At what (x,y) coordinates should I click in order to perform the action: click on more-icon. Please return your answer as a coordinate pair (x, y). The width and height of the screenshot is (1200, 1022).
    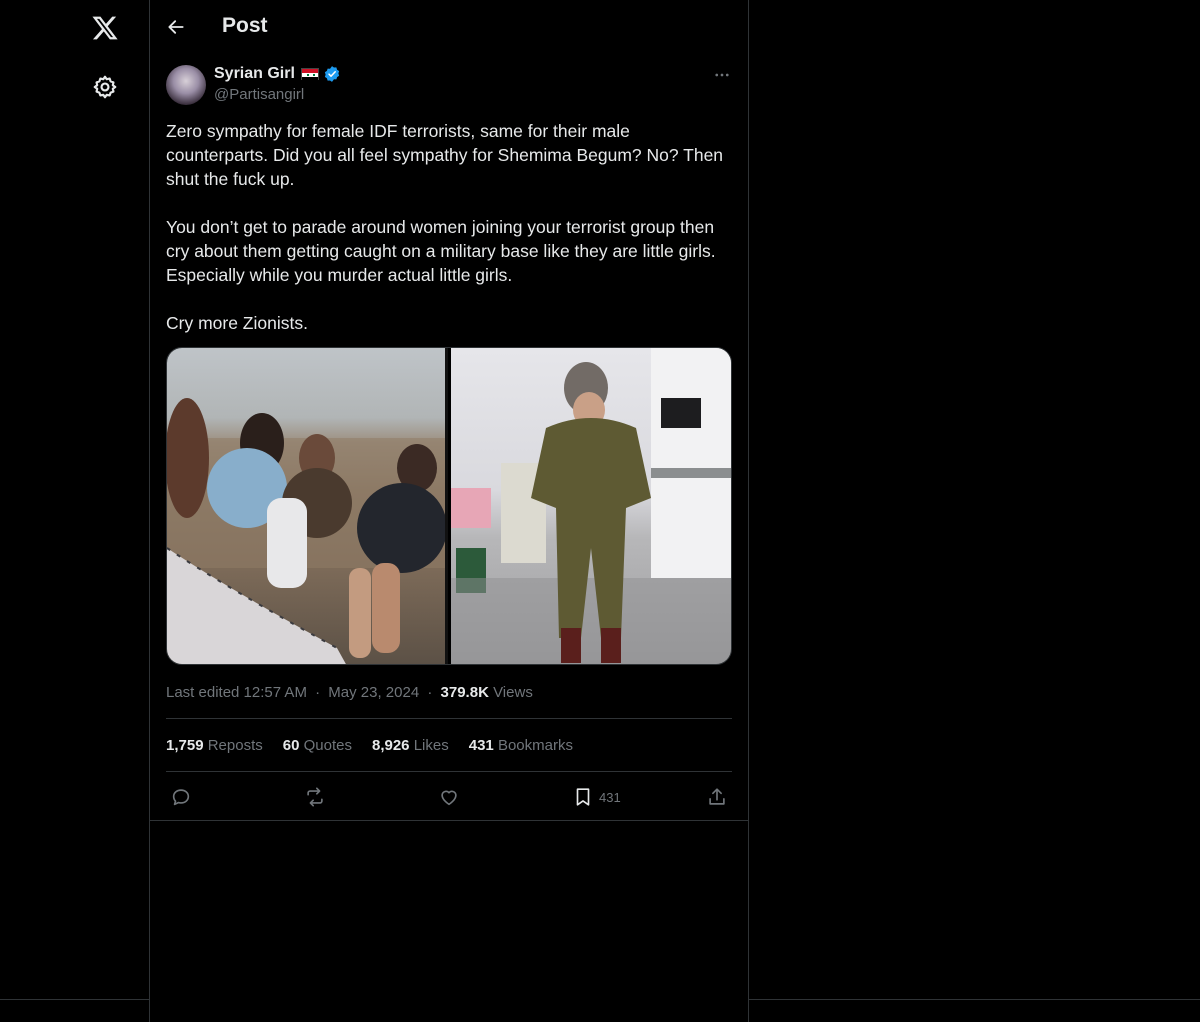
    Looking at the image, I should click on (722, 75).